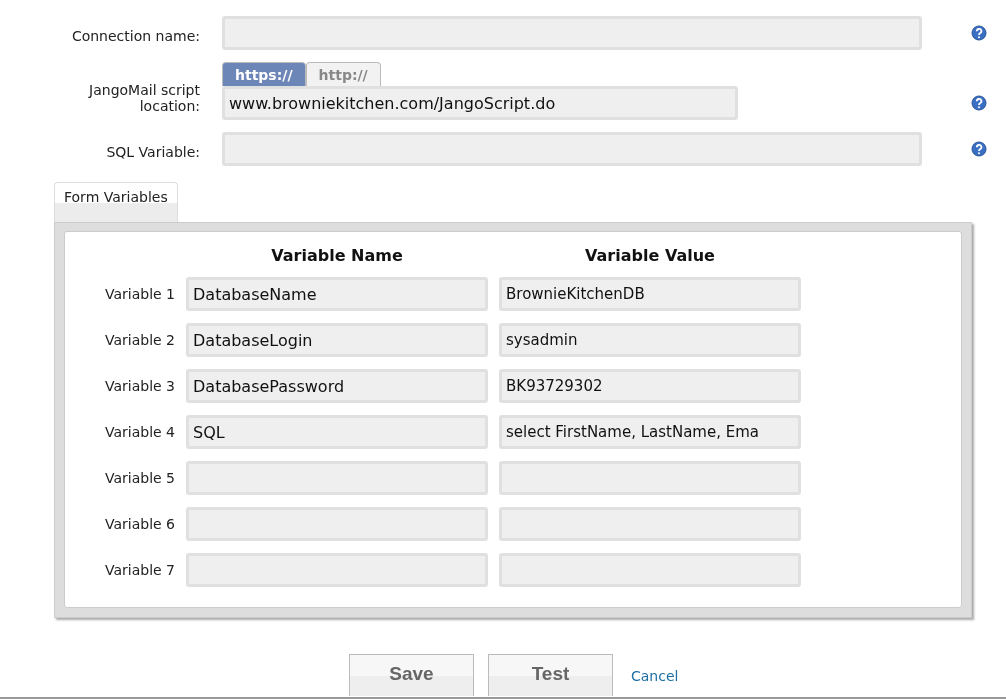 The height and width of the screenshot is (699, 1006). What do you see at coordinates (153, 153) in the screenshot?
I see `field-label: SQL Variable:` at bounding box center [153, 153].